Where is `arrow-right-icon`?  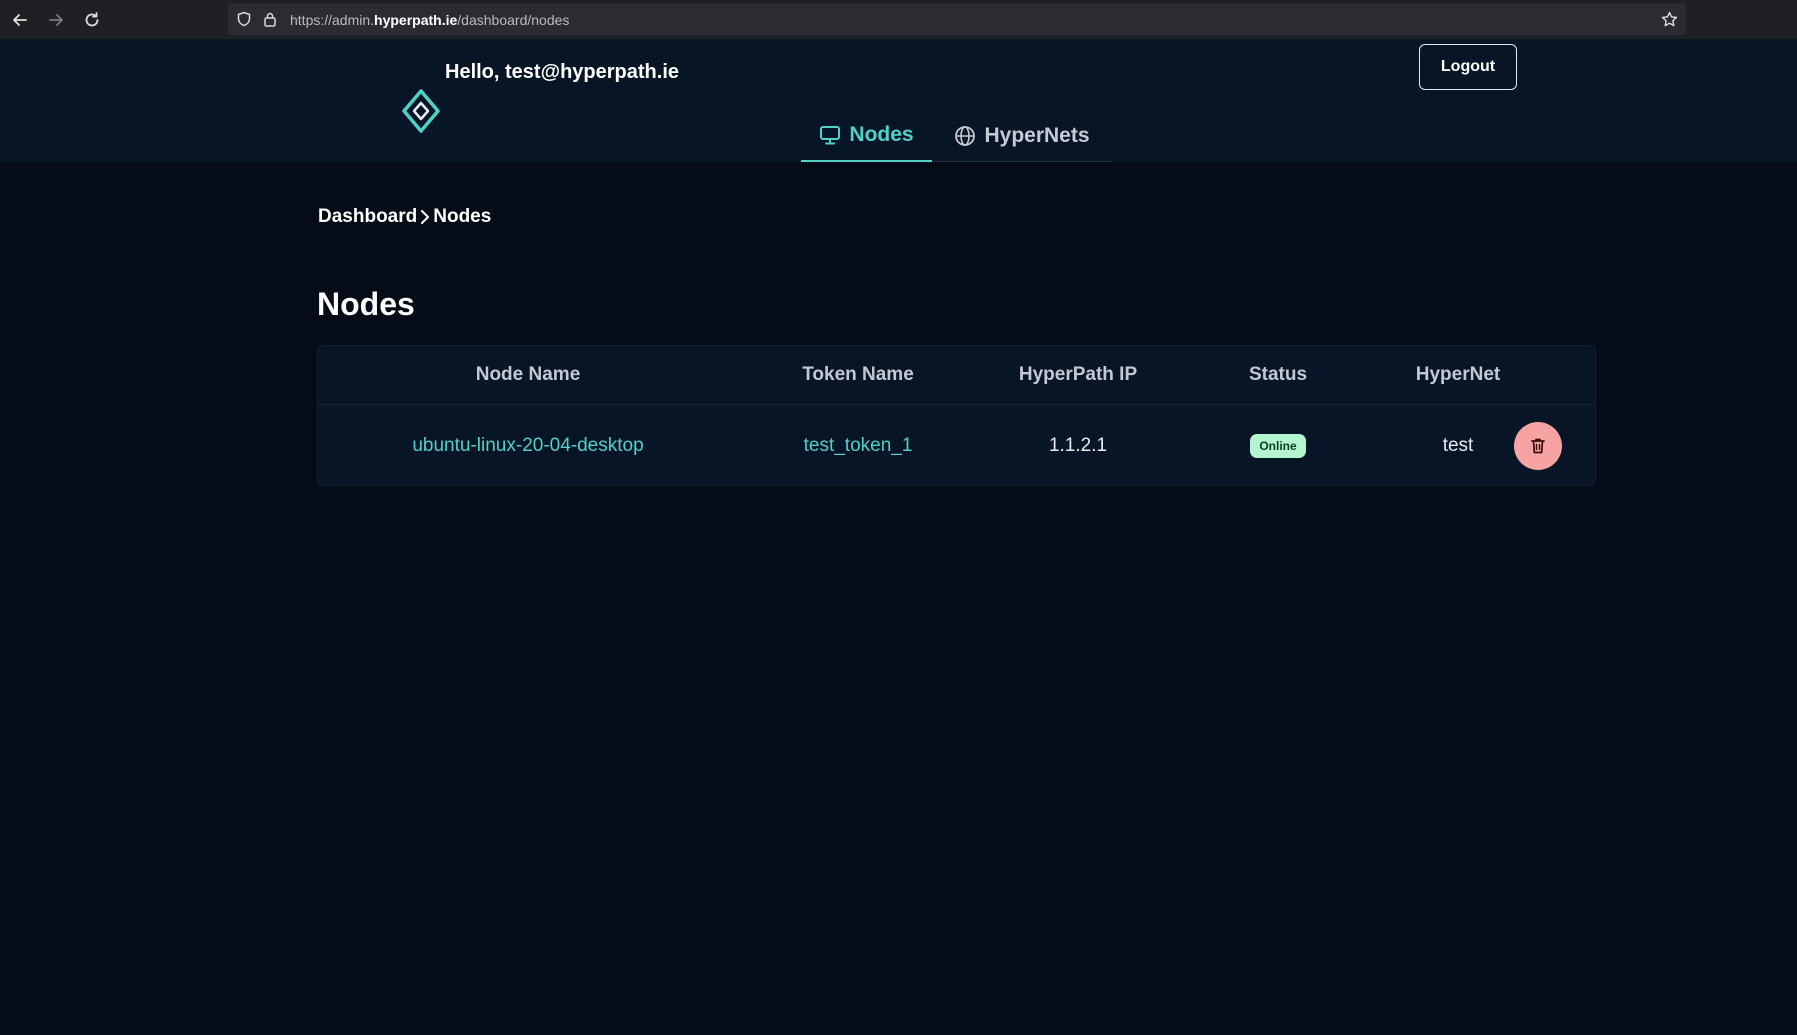 arrow-right-icon is located at coordinates (56, 20).